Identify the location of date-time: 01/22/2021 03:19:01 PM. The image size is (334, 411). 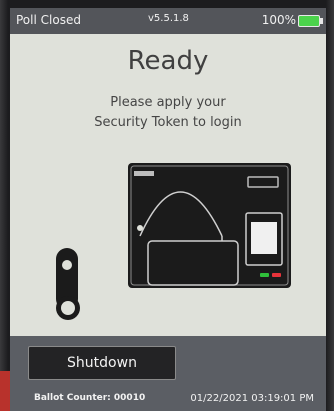
(252, 398).